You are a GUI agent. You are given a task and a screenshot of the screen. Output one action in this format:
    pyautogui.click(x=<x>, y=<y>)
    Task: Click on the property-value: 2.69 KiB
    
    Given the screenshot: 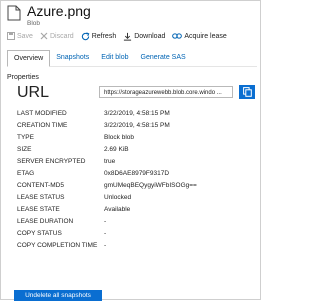 What is the action you would take?
    pyautogui.click(x=116, y=149)
    